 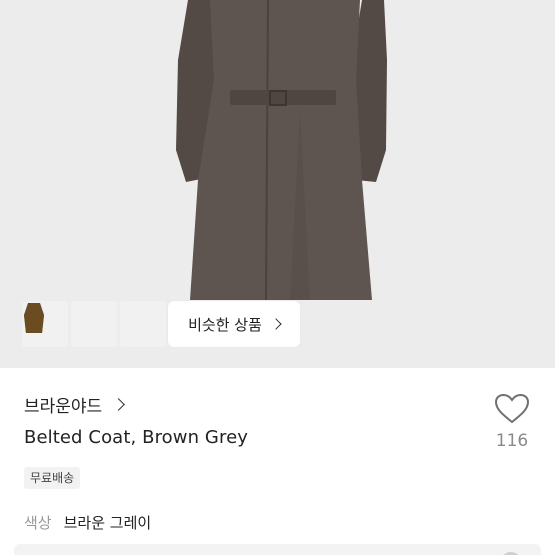 I want to click on similar-products-button: 비슷한 상품, so click(x=234, y=324).